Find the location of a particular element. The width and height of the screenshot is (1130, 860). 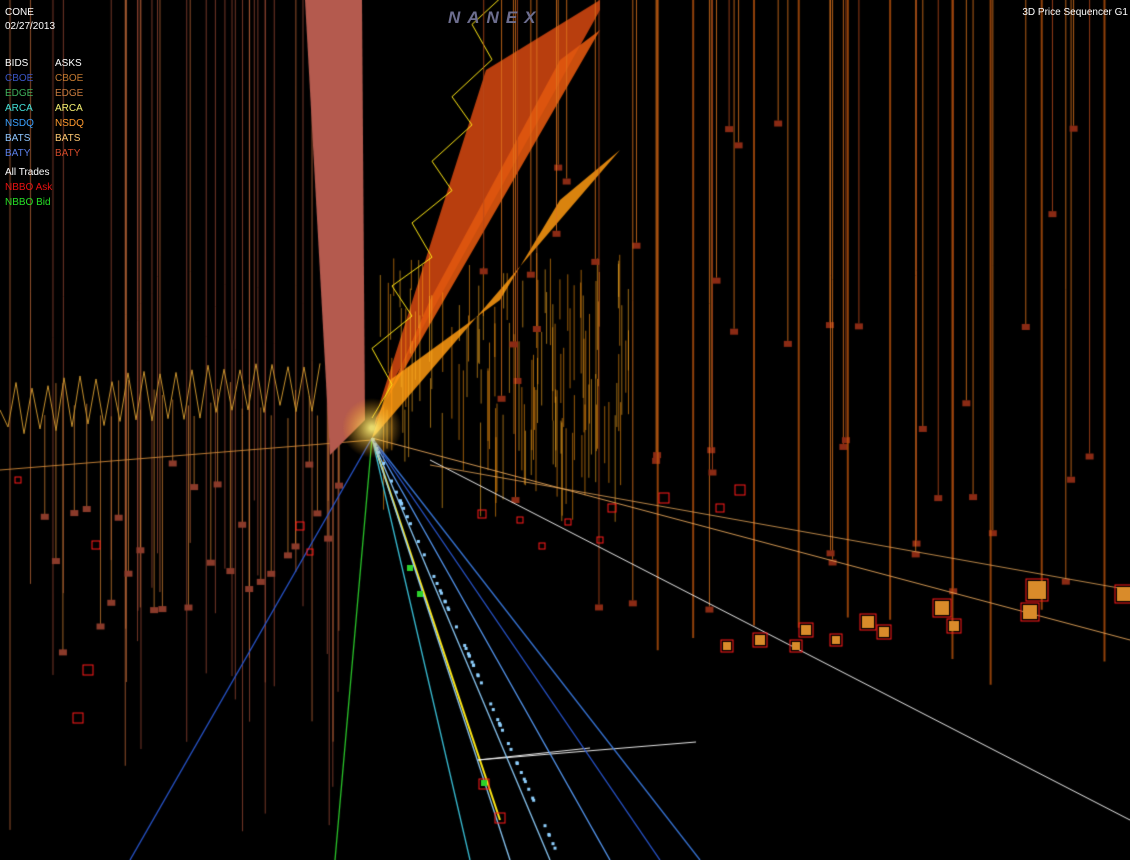

legend-extra: All Trades NBBO Ask NBBO Bid is located at coordinates (28, 187).